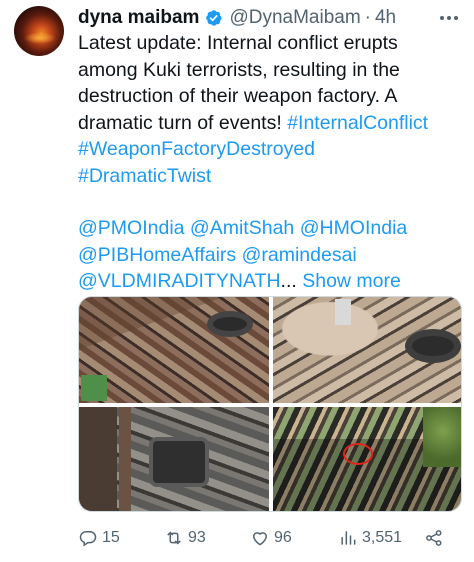 This screenshot has height=562, width=474. What do you see at coordinates (94, 388) in the screenshot?
I see `crate-shape` at bounding box center [94, 388].